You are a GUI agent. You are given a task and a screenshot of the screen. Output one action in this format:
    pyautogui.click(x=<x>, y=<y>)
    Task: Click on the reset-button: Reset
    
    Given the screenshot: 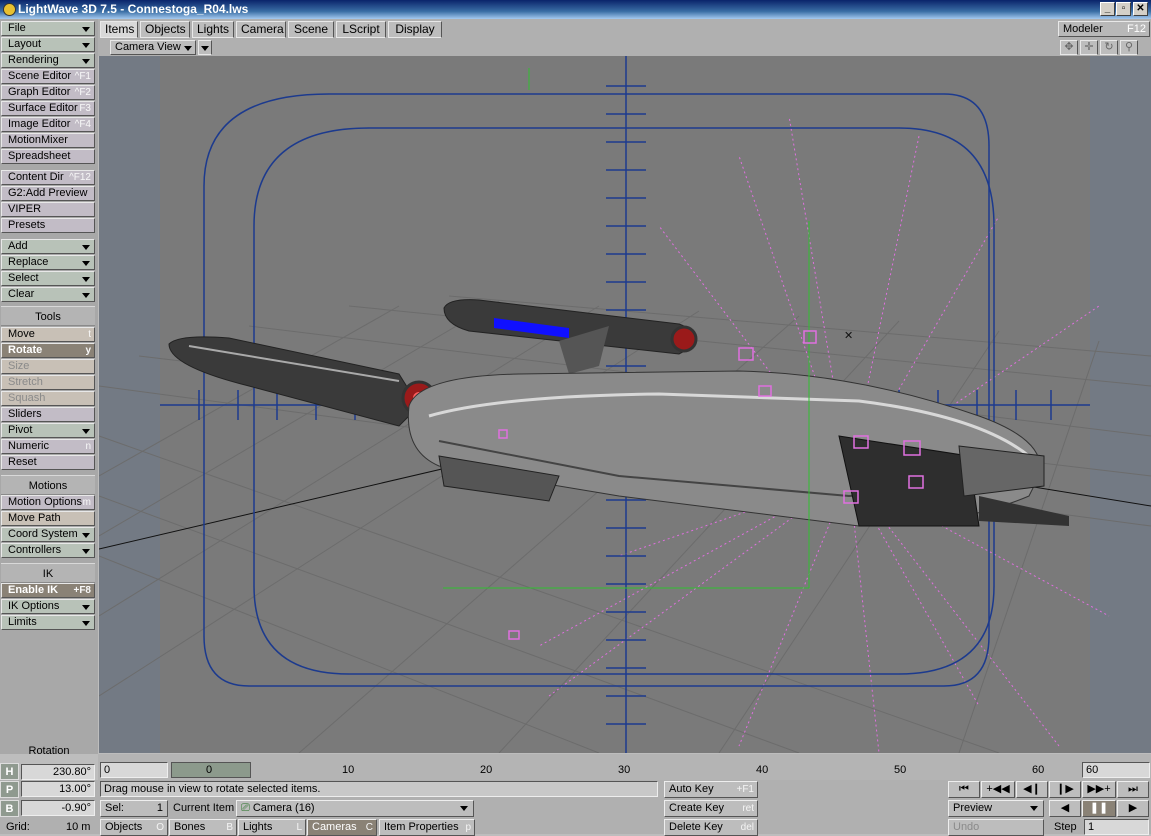 What is the action you would take?
    pyautogui.click(x=48, y=462)
    